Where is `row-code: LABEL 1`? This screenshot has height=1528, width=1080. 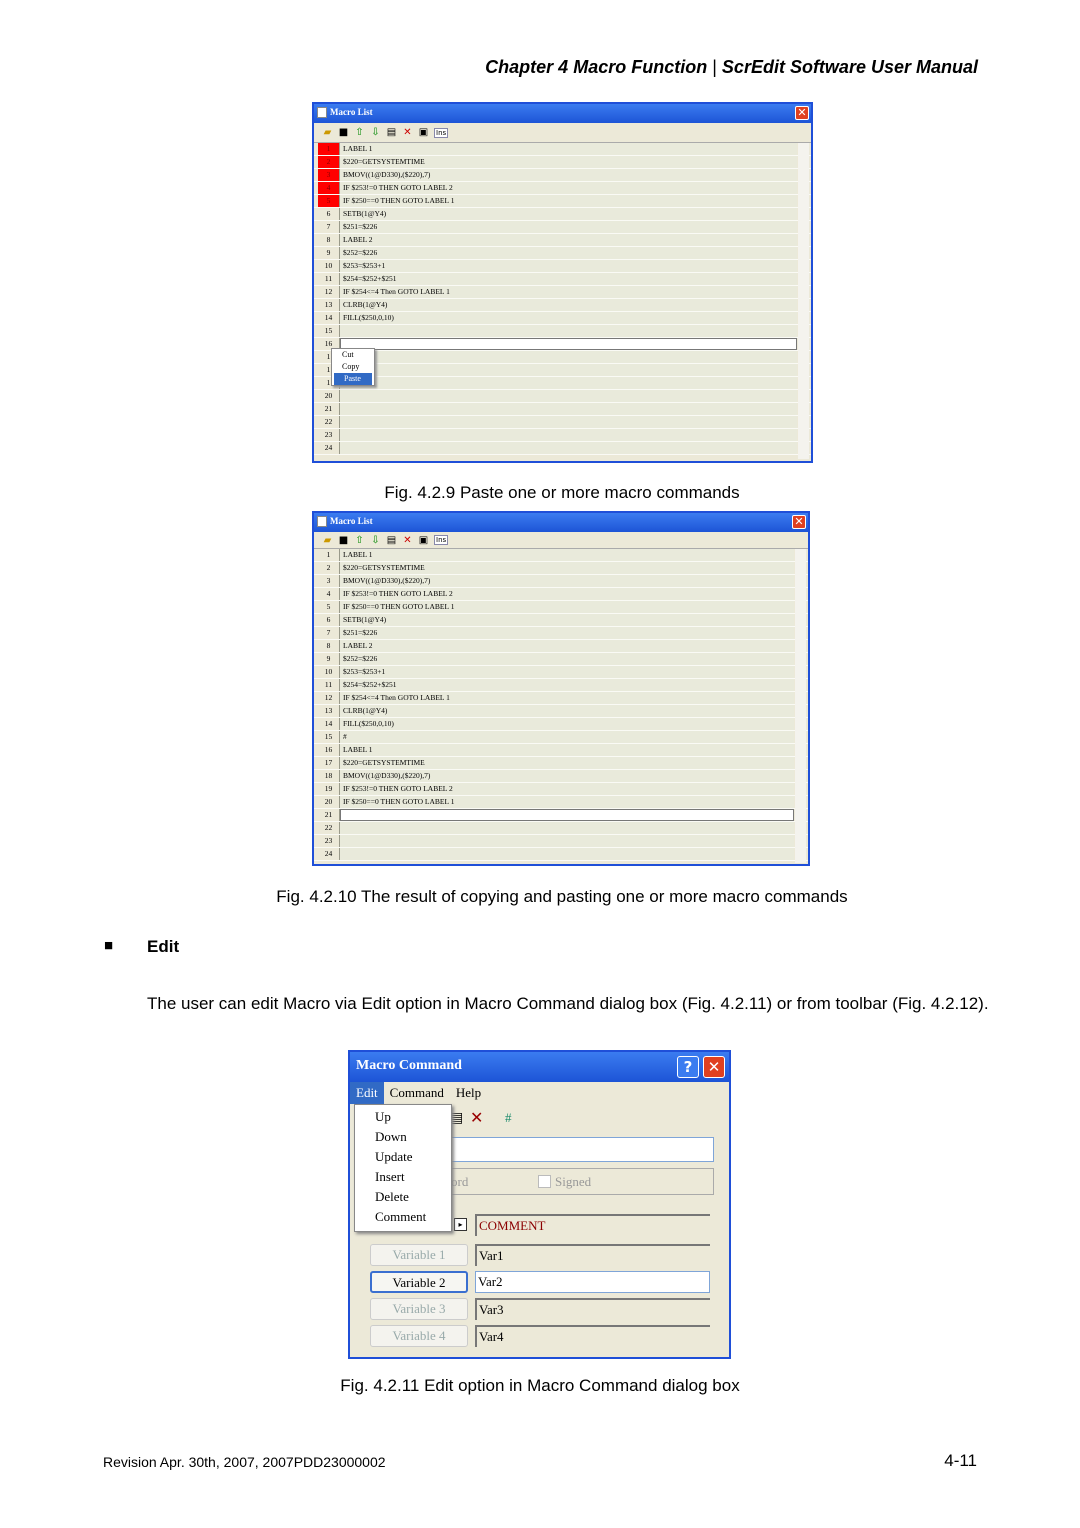 row-code: LABEL 1 is located at coordinates (567, 555).